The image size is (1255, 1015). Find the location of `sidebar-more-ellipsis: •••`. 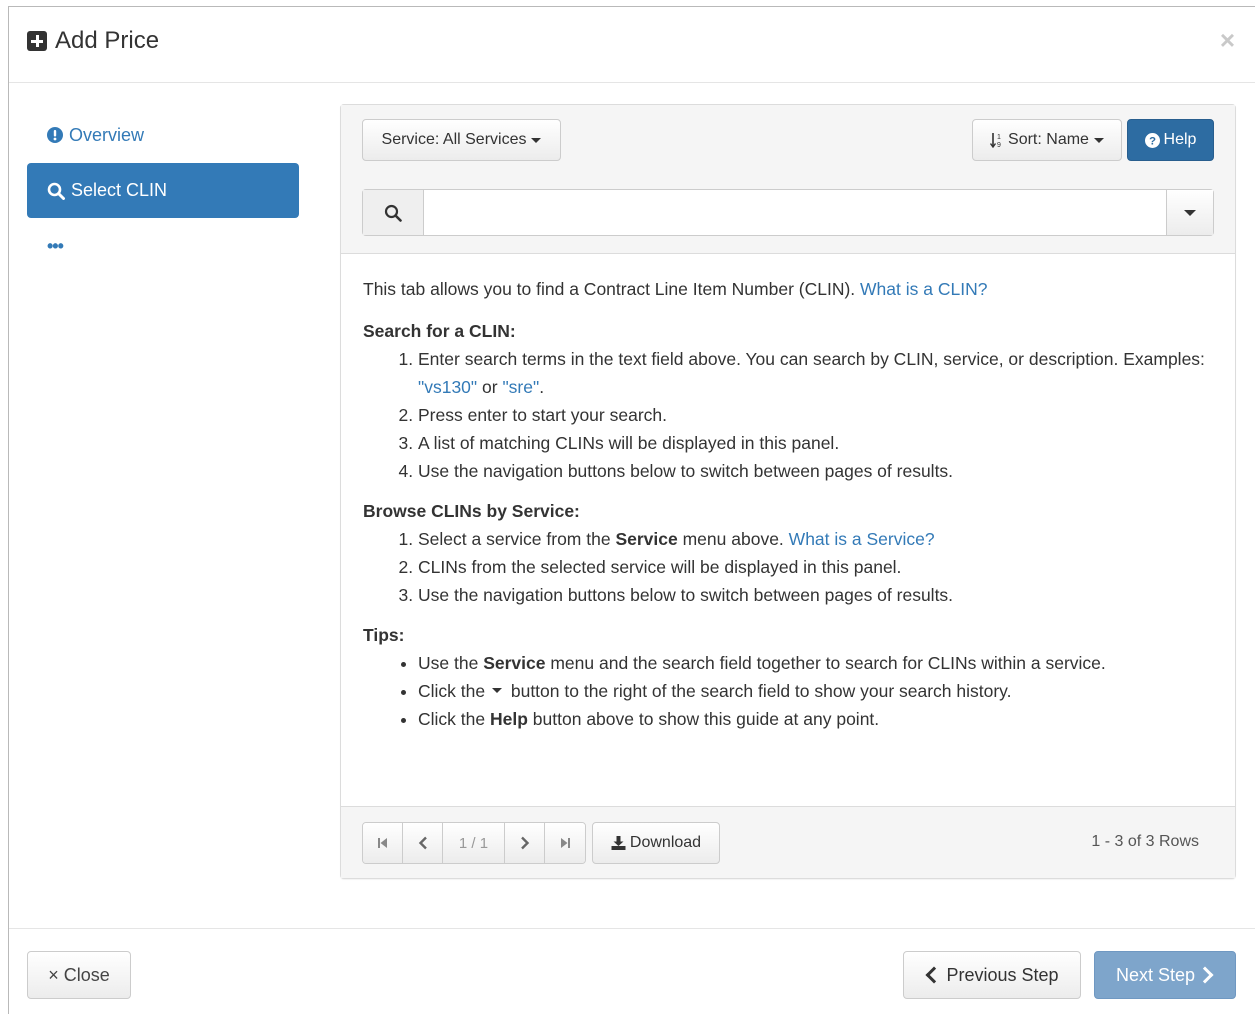

sidebar-more-ellipsis: ••• is located at coordinates (163, 246).